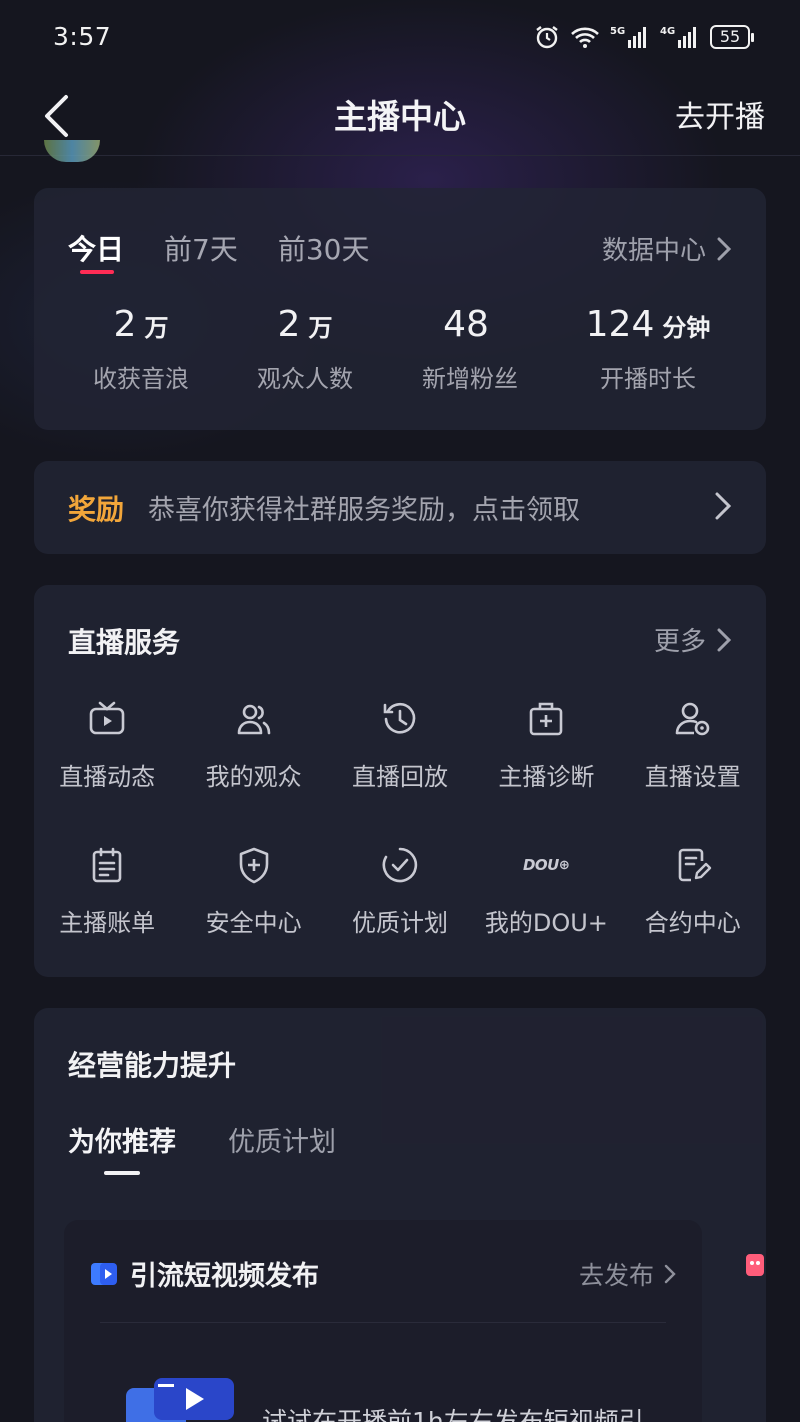  I want to click on status-time: 3:57, so click(82, 36).